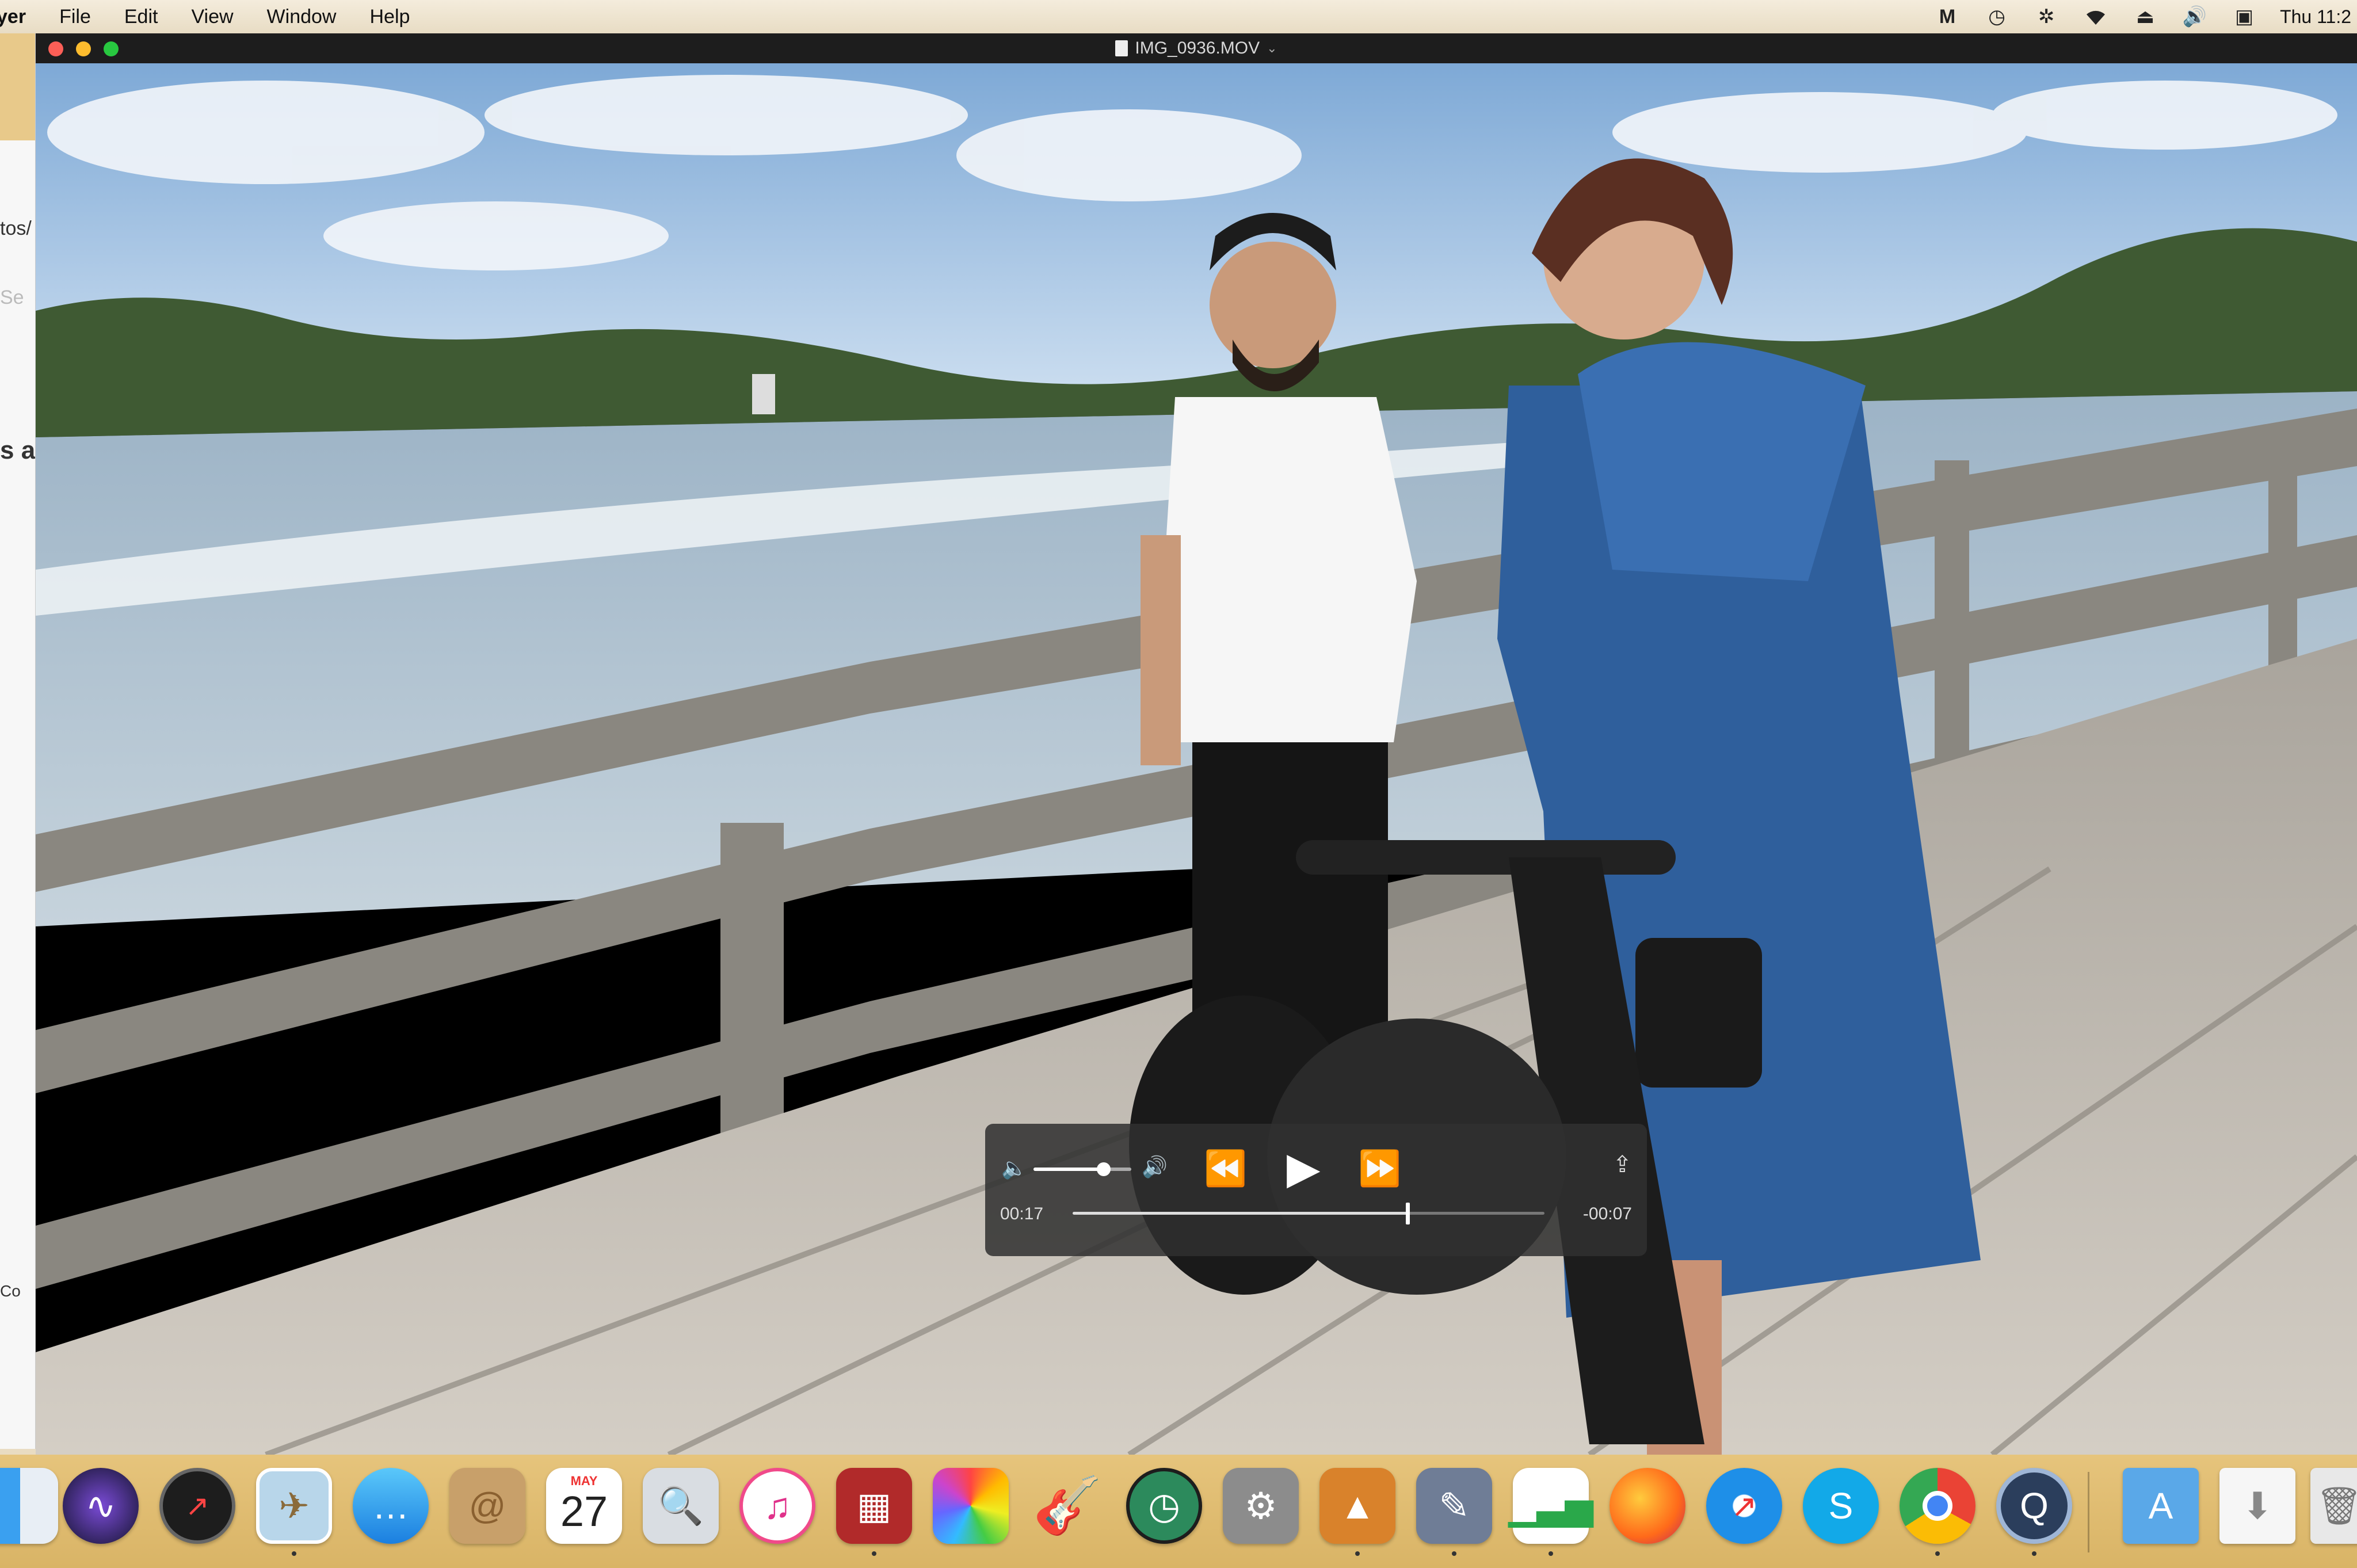 The height and width of the screenshot is (1568, 2357). What do you see at coordinates (2195, 16) in the screenshot?
I see `volume-icon: 🔊` at bounding box center [2195, 16].